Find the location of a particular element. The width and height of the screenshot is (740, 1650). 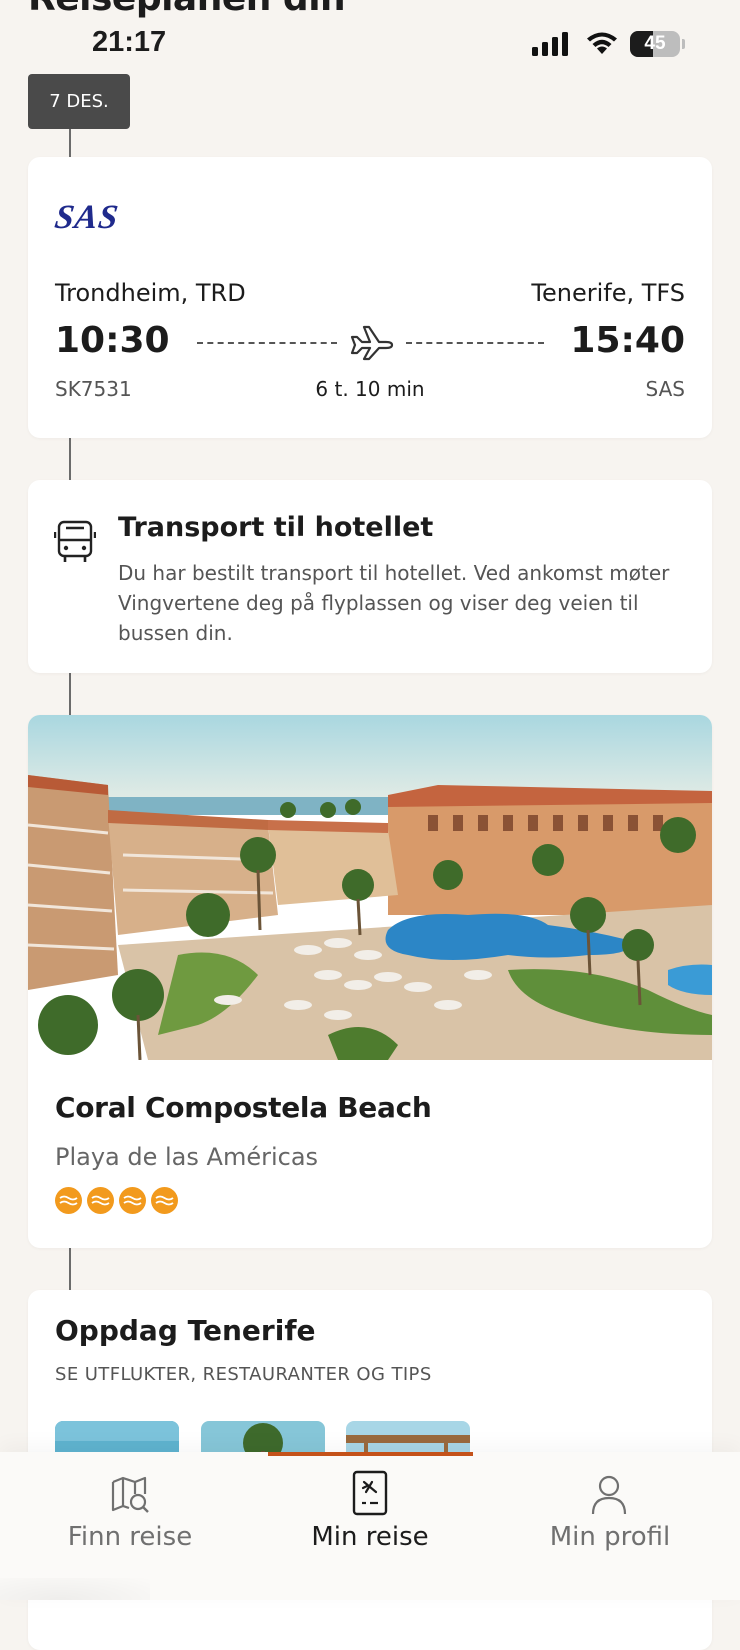

battery-icon: 45 is located at coordinates (657, 44).